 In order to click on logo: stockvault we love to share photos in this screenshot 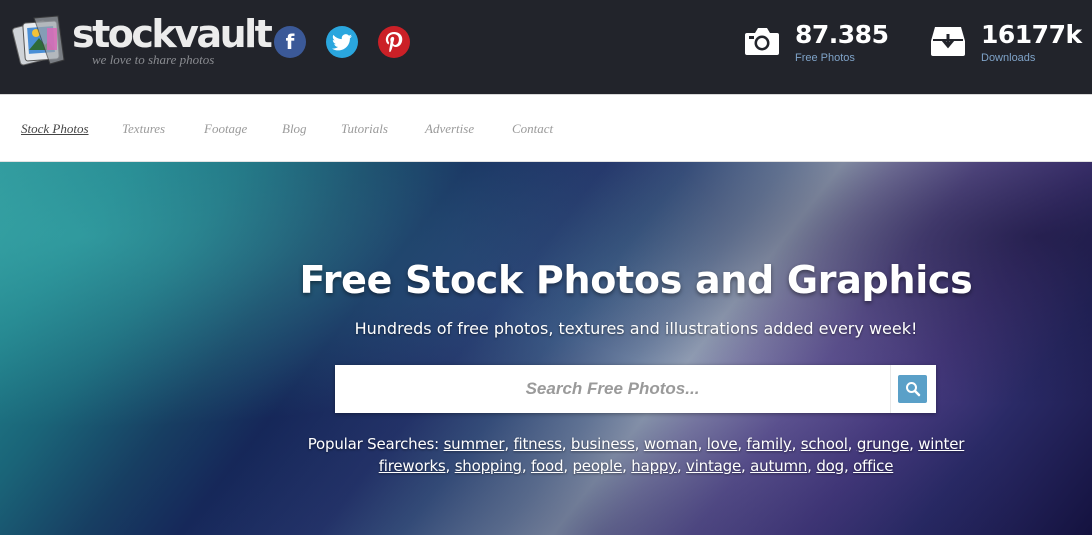, I will do `click(142, 41)`.